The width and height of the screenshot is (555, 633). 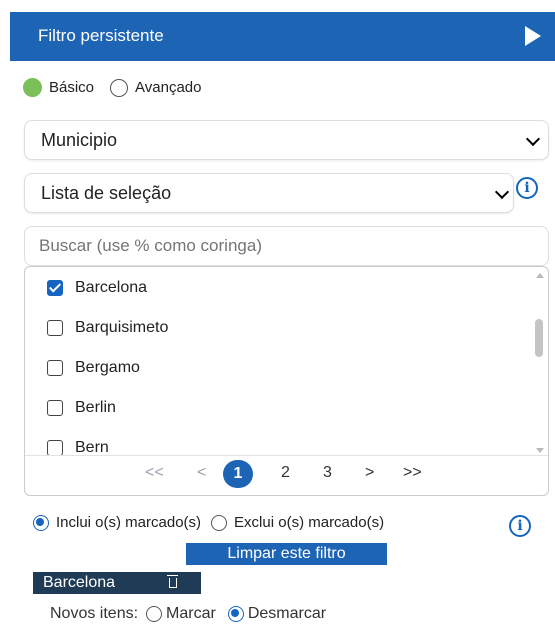 I want to click on list-item: Bergamo, so click(x=93, y=368).